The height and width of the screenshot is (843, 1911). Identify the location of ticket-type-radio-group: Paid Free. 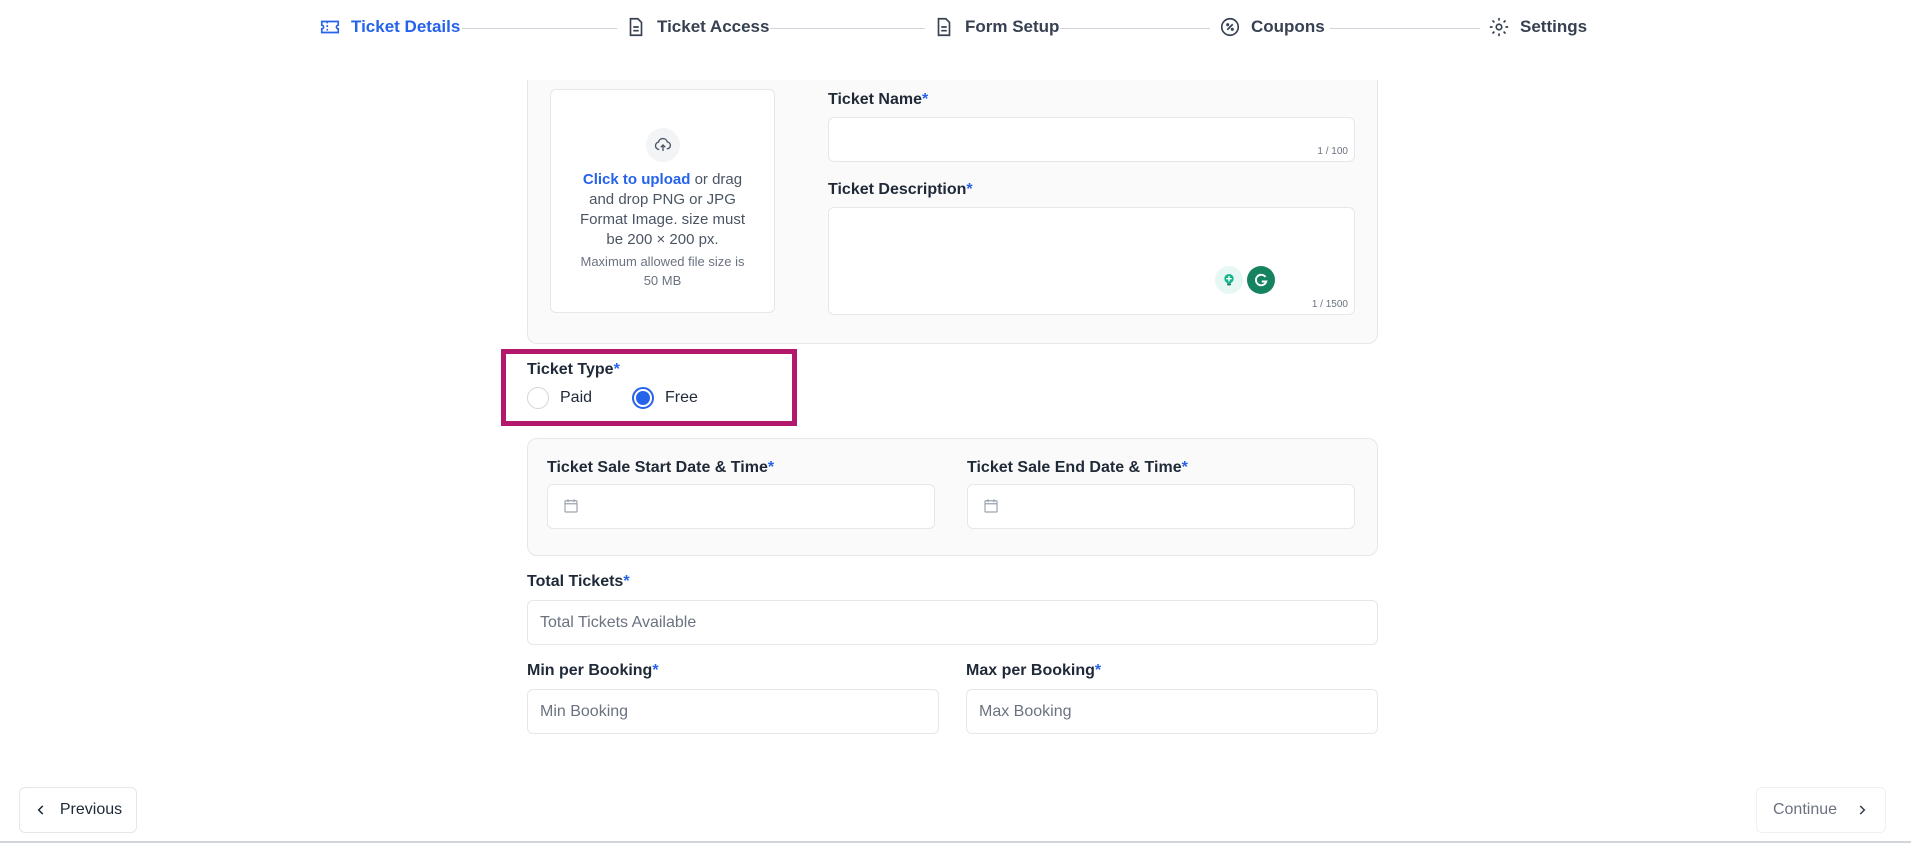
(612, 398).